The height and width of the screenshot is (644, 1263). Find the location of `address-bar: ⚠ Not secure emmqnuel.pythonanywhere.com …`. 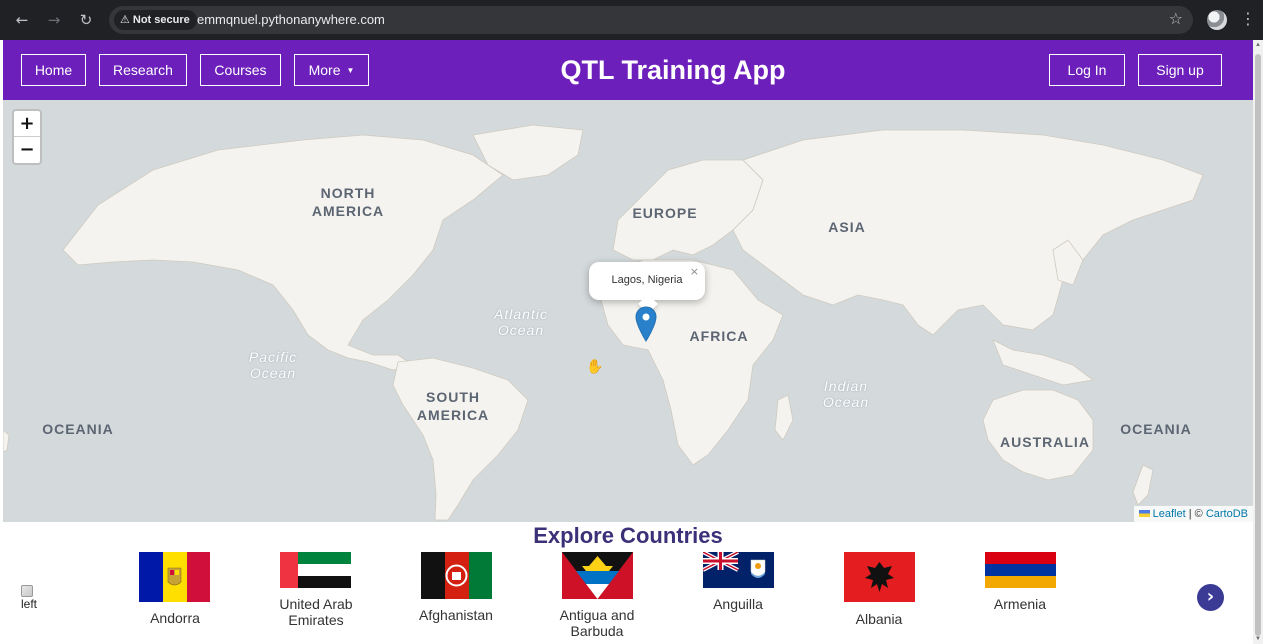

address-bar: ⚠ Not secure emmqnuel.pythonanywhere.com … is located at coordinates (651, 20).